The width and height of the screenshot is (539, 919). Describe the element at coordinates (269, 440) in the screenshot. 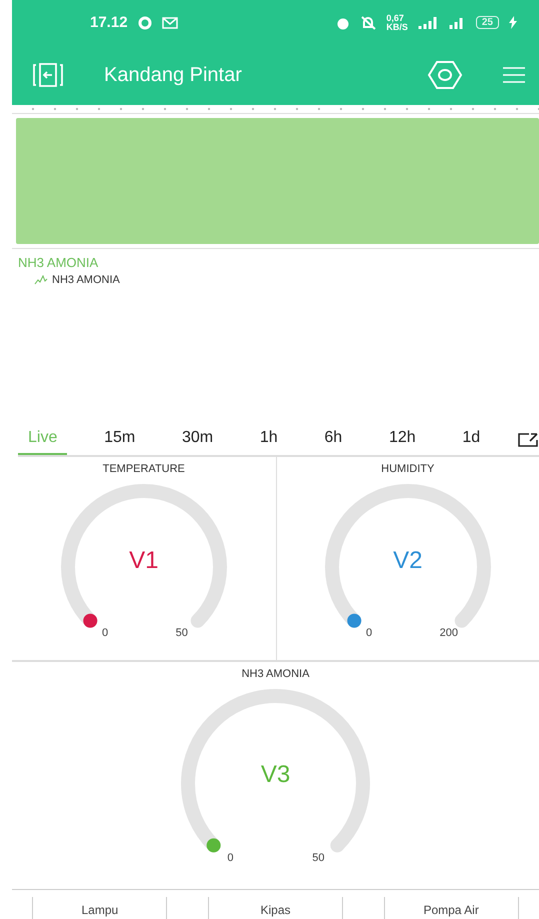

I see `time-range-tab: 1h` at that location.